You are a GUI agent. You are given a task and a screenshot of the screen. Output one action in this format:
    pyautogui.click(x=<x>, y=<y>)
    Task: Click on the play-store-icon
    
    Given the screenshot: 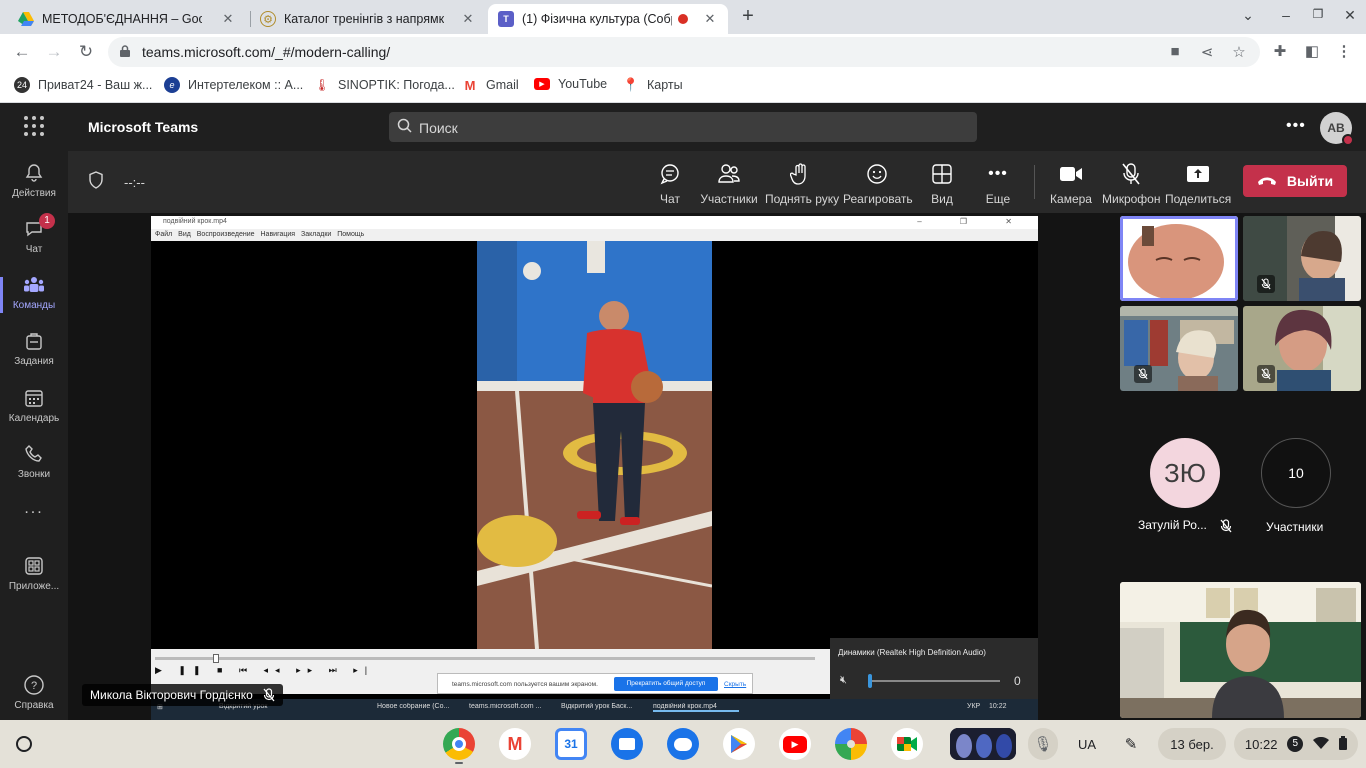 What is the action you would take?
    pyautogui.click(x=739, y=744)
    